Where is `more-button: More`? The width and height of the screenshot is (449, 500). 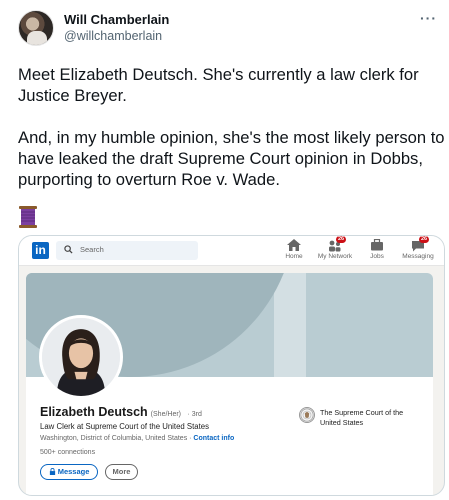
more-button: More is located at coordinates (121, 472).